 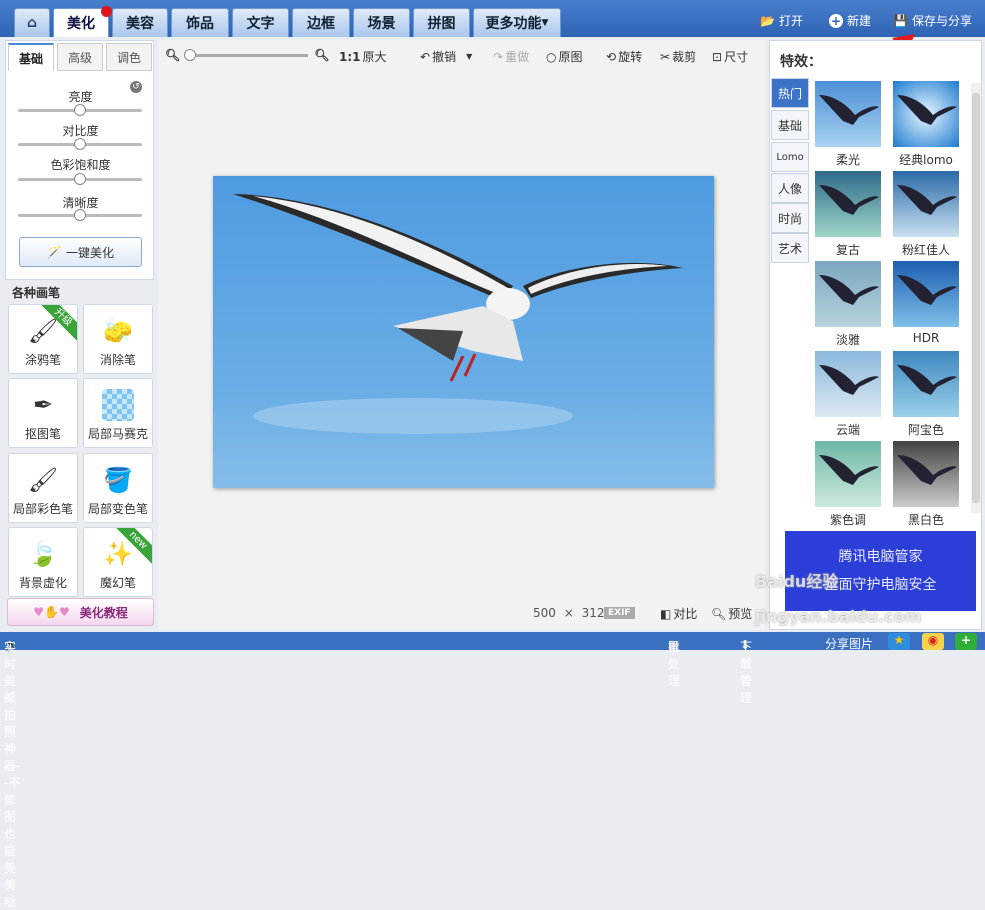 What do you see at coordinates (80, 612) in the screenshot?
I see `tutorial-button: ♥✋♥ 美化教程` at bounding box center [80, 612].